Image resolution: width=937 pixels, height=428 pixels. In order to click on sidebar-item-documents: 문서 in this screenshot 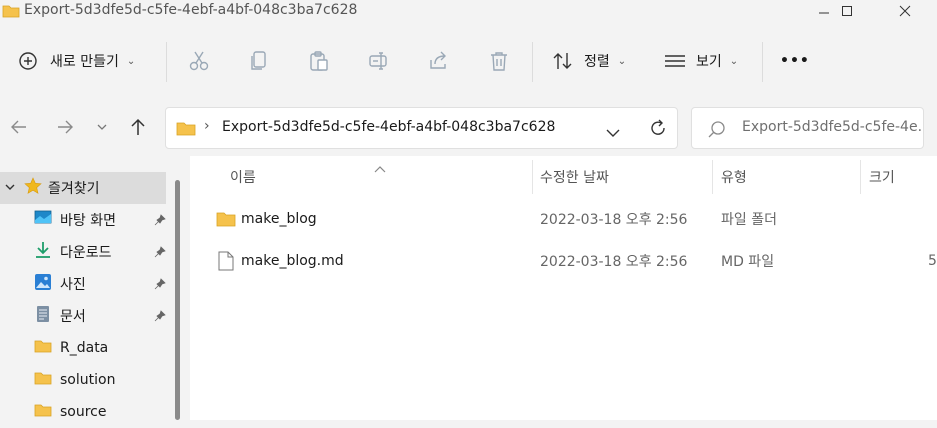, I will do `click(83, 316)`.